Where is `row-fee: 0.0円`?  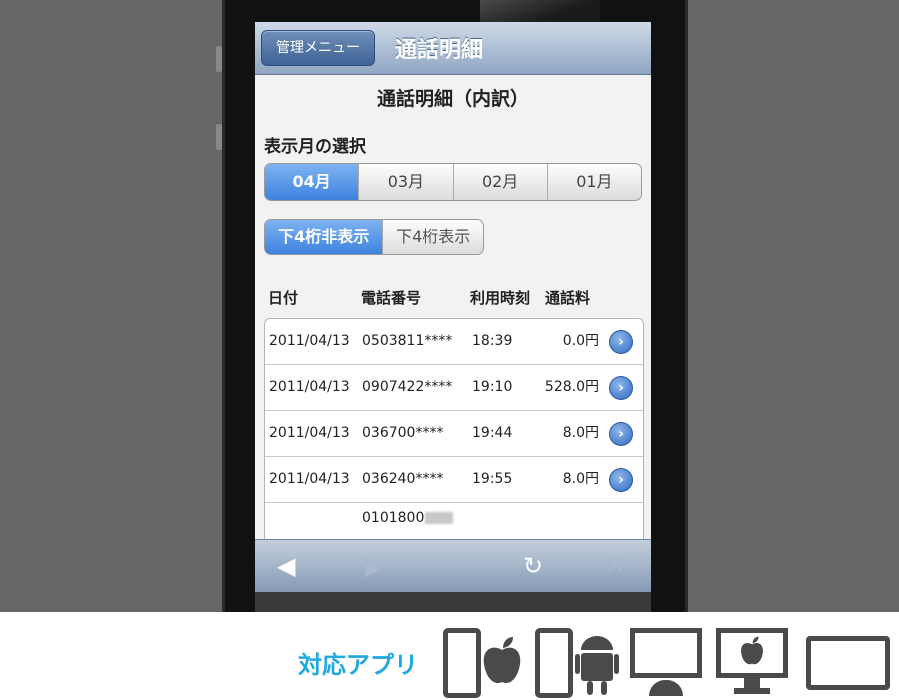 row-fee: 0.0円 is located at coordinates (580, 341).